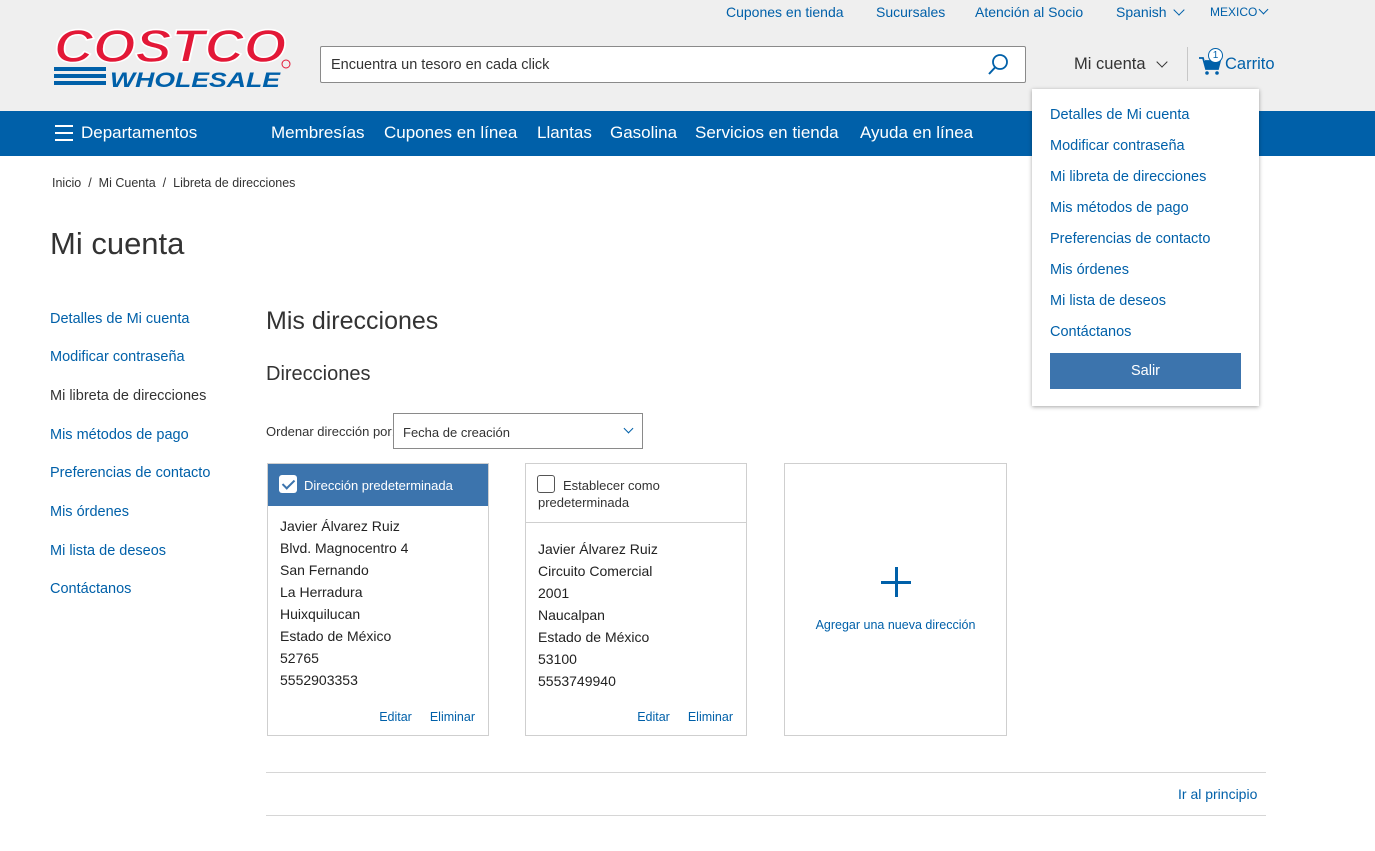  I want to click on costco-logo: COSTCO WHOLESALE, so click(173, 56).